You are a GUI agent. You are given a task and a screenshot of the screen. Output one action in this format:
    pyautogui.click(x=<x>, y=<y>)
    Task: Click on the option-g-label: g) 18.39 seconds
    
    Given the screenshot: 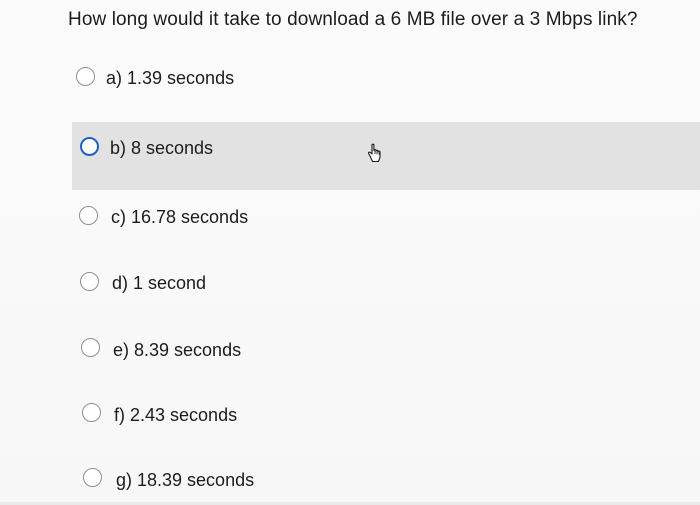 What is the action you would take?
    pyautogui.click(x=185, y=480)
    